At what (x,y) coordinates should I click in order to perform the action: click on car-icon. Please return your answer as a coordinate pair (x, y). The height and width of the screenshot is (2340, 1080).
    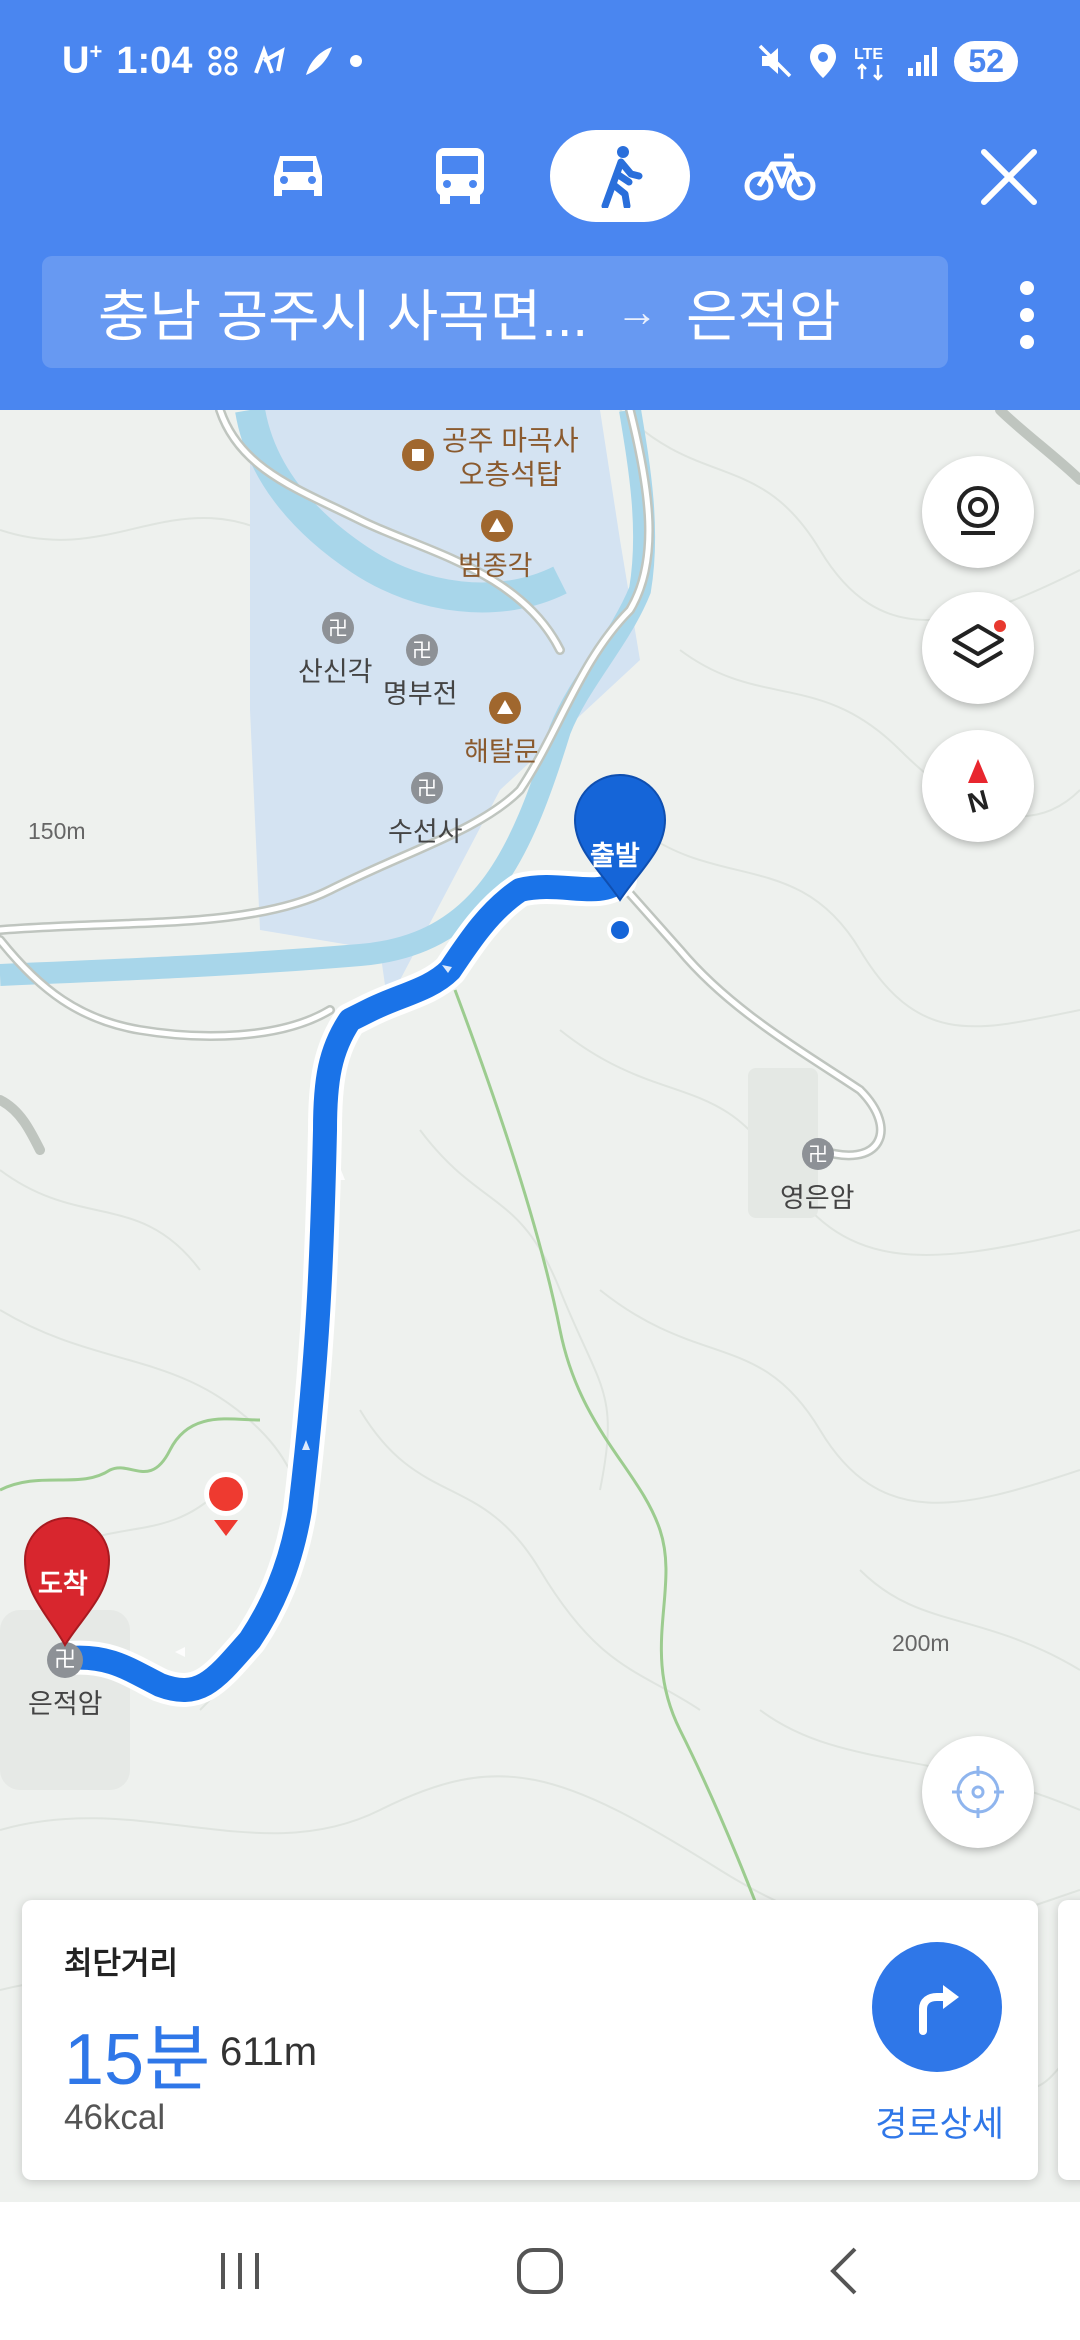
    Looking at the image, I should click on (298, 176).